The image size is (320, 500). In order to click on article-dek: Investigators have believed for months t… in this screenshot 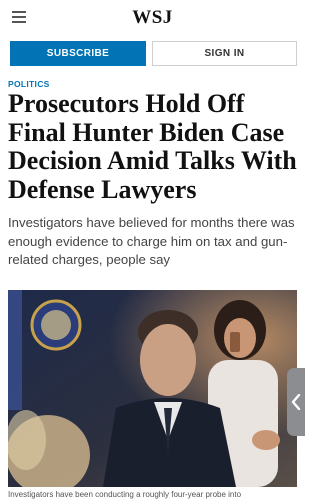, I will do `click(151, 241)`.